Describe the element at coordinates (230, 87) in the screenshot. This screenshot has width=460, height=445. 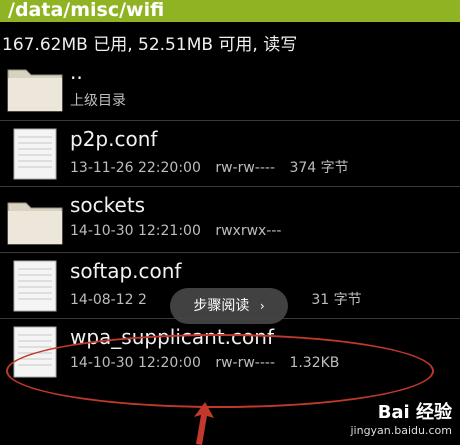
I see `list-item-parent: .. 上级目录` at that location.